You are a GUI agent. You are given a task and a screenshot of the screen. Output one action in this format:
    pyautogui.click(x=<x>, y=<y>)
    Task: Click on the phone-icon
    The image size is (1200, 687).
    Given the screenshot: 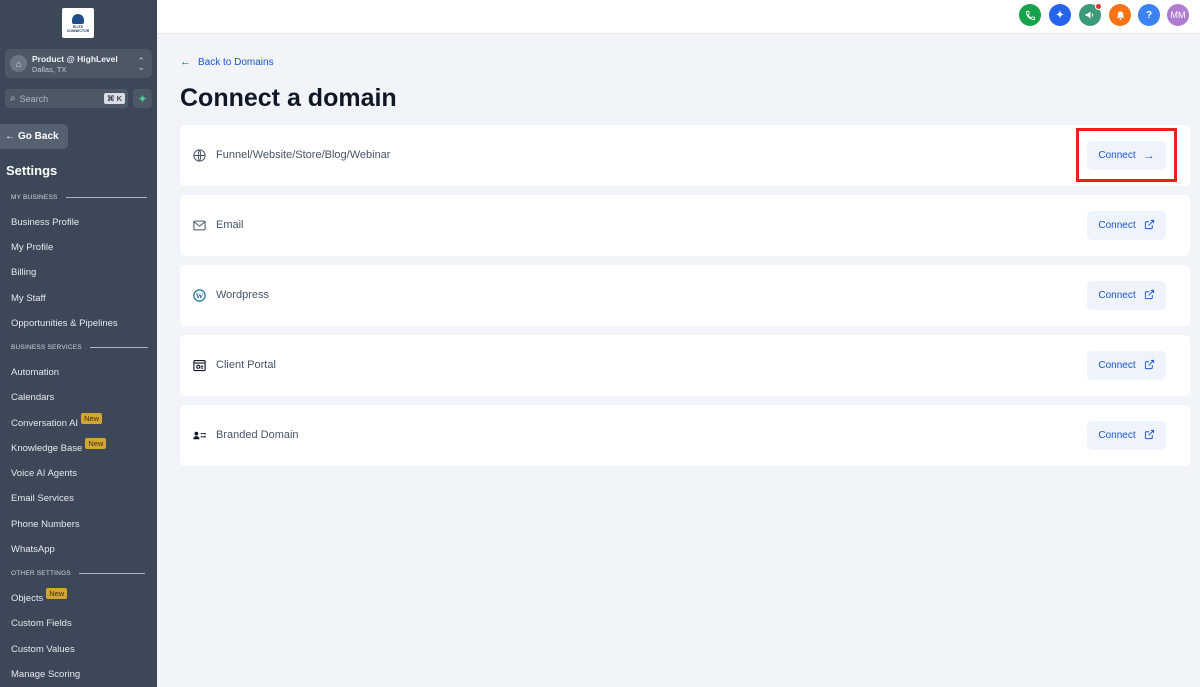 What is the action you would take?
    pyautogui.click(x=1030, y=15)
    